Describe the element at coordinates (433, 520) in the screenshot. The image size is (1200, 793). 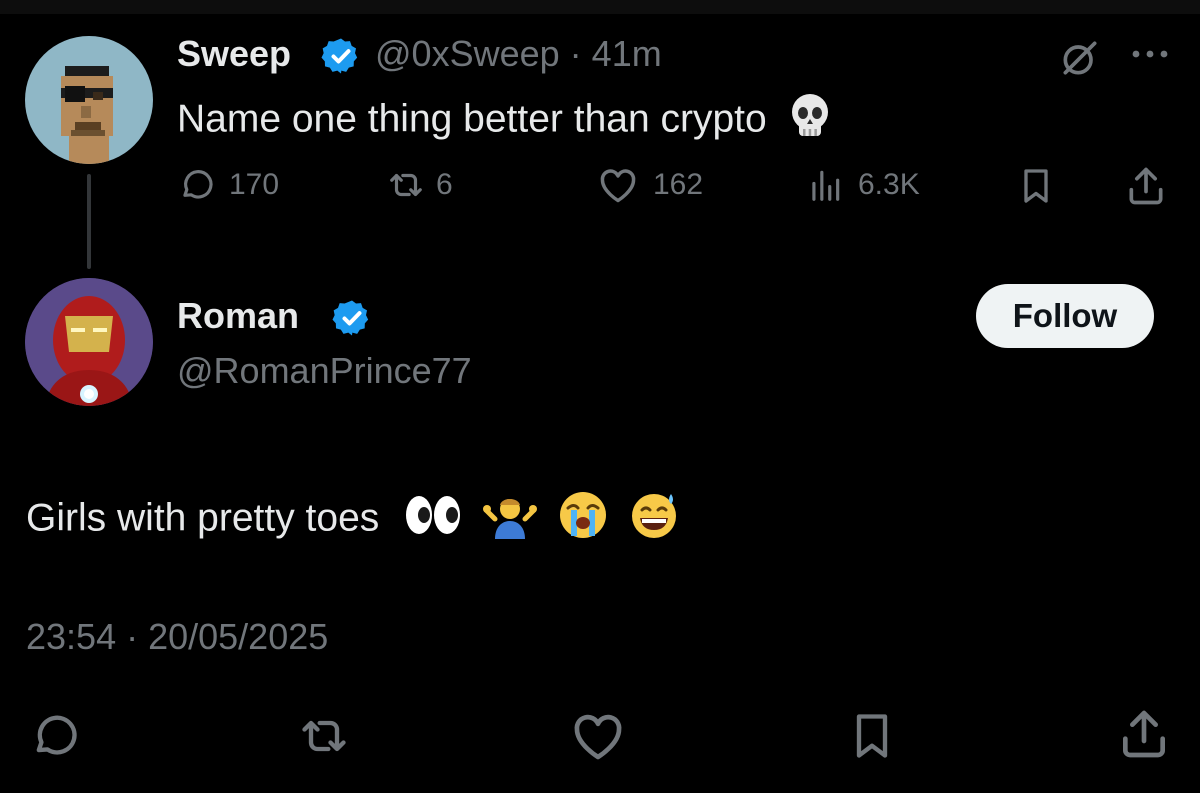
I see `eyes-emoji-icon` at that location.